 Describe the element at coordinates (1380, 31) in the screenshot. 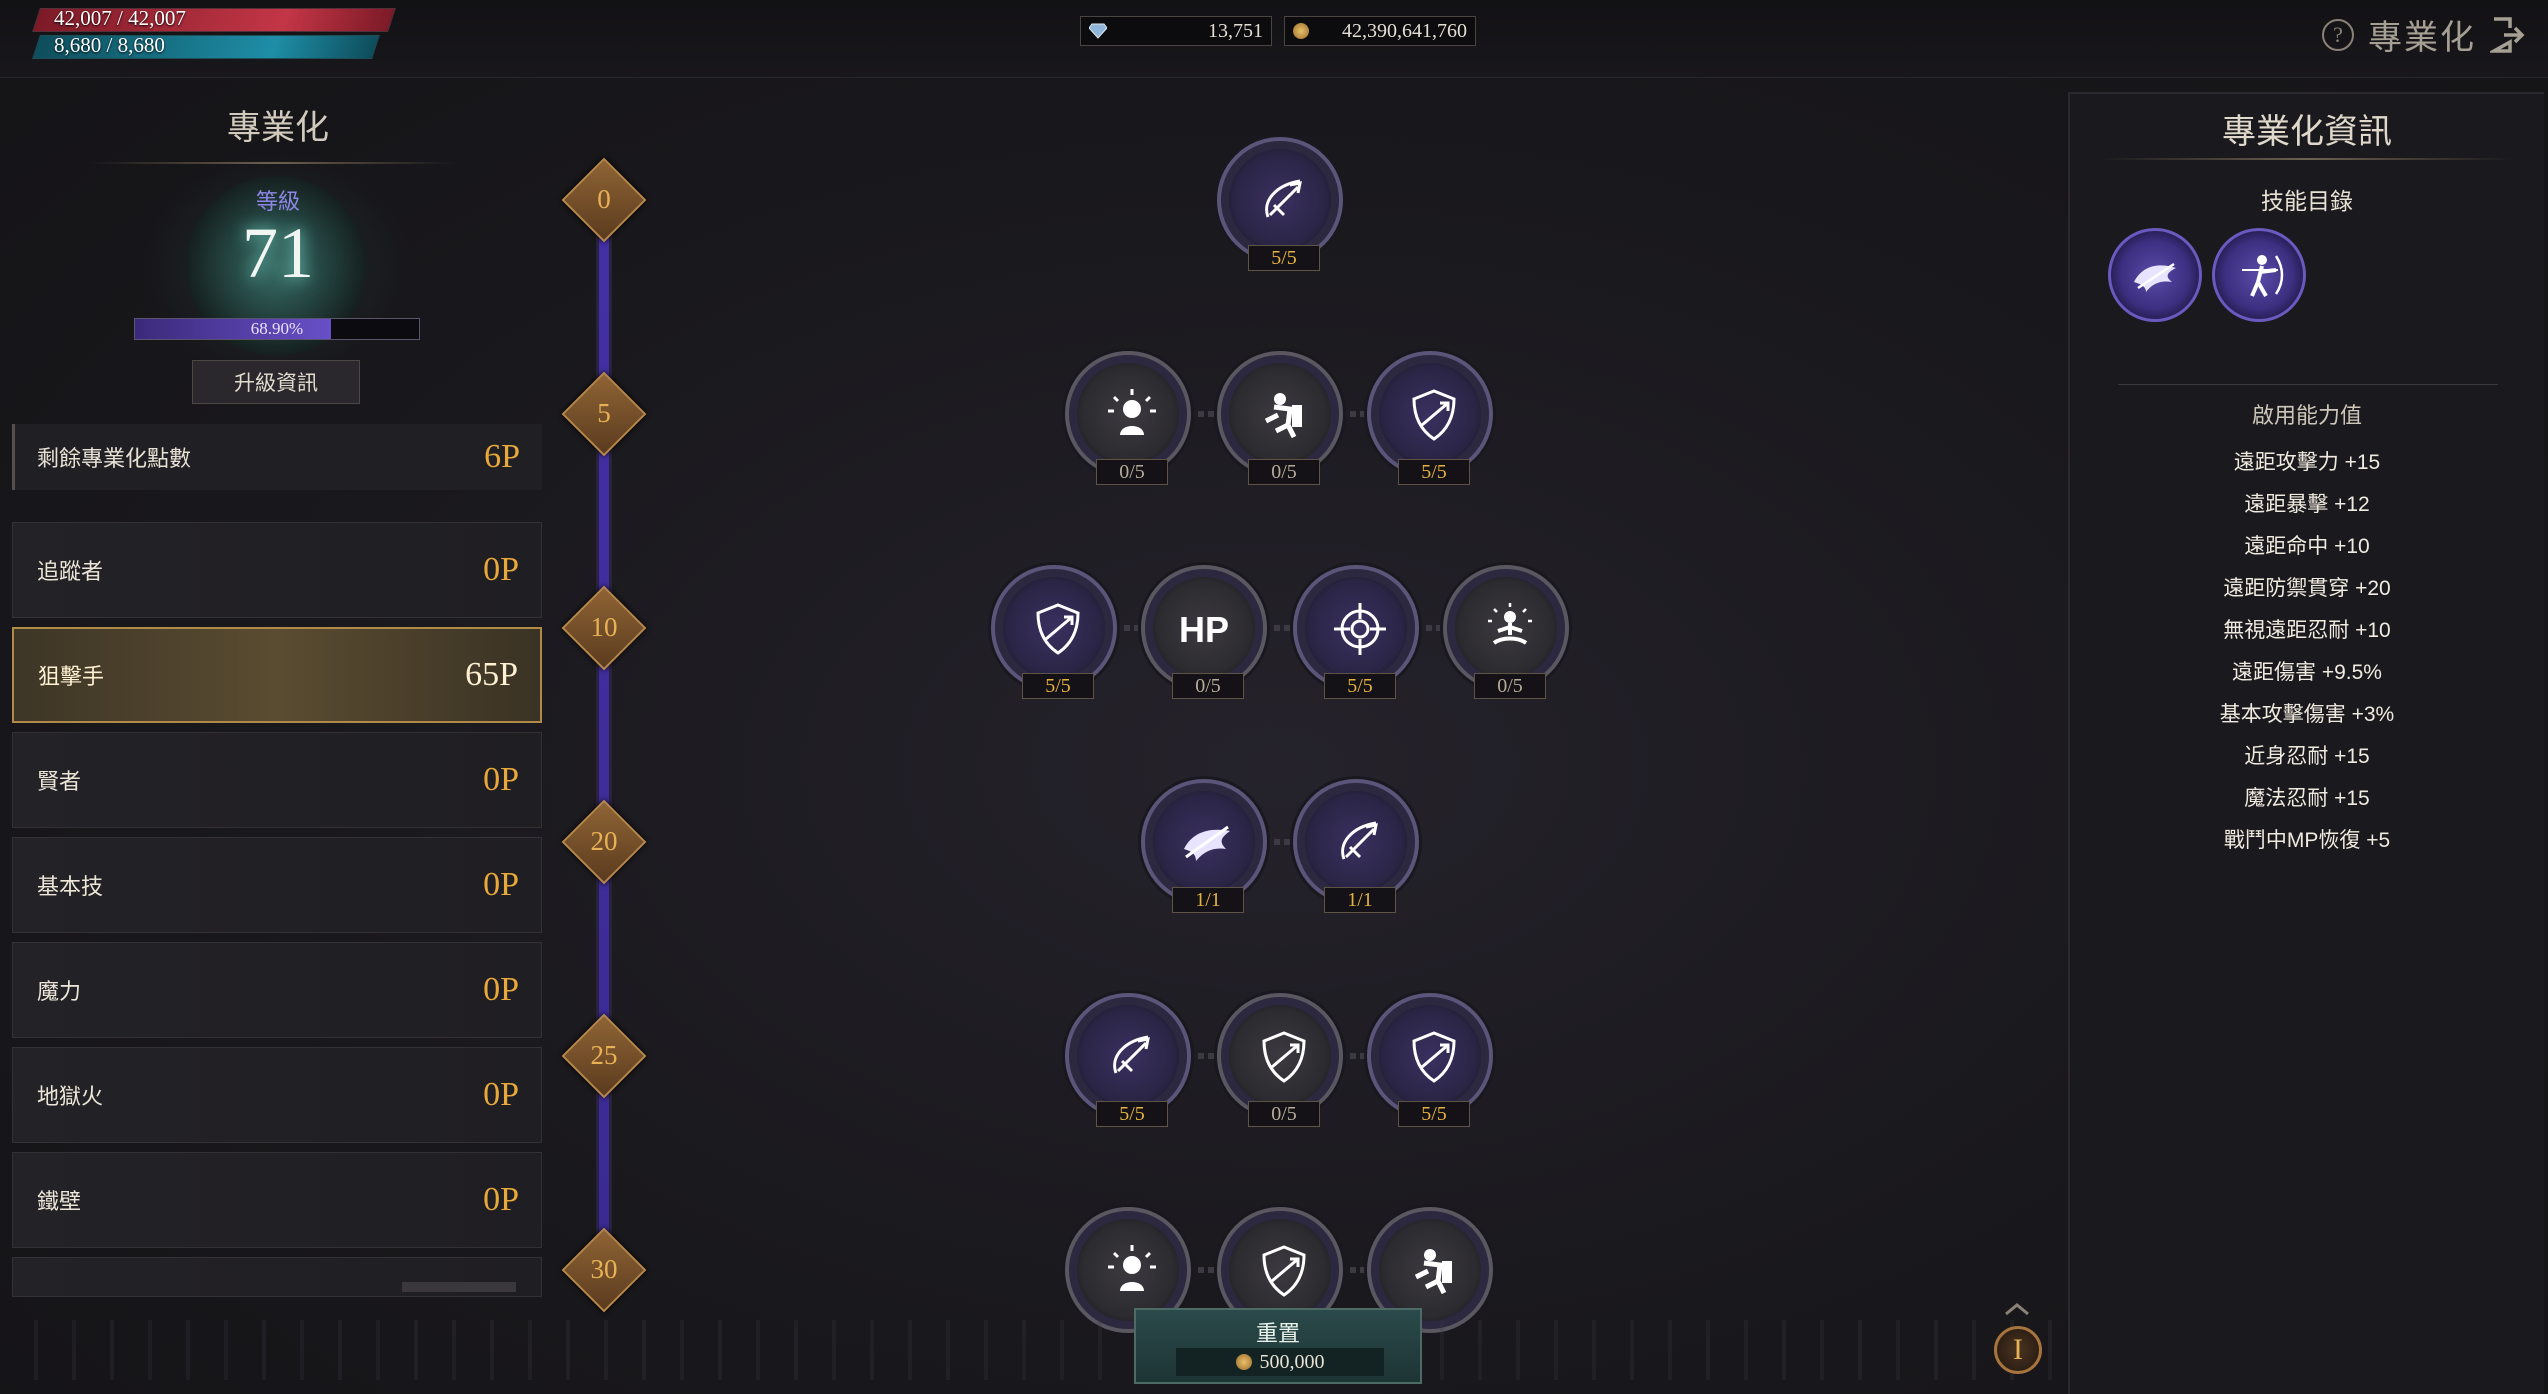

I see `gold-currency: 42,390,641,760` at that location.